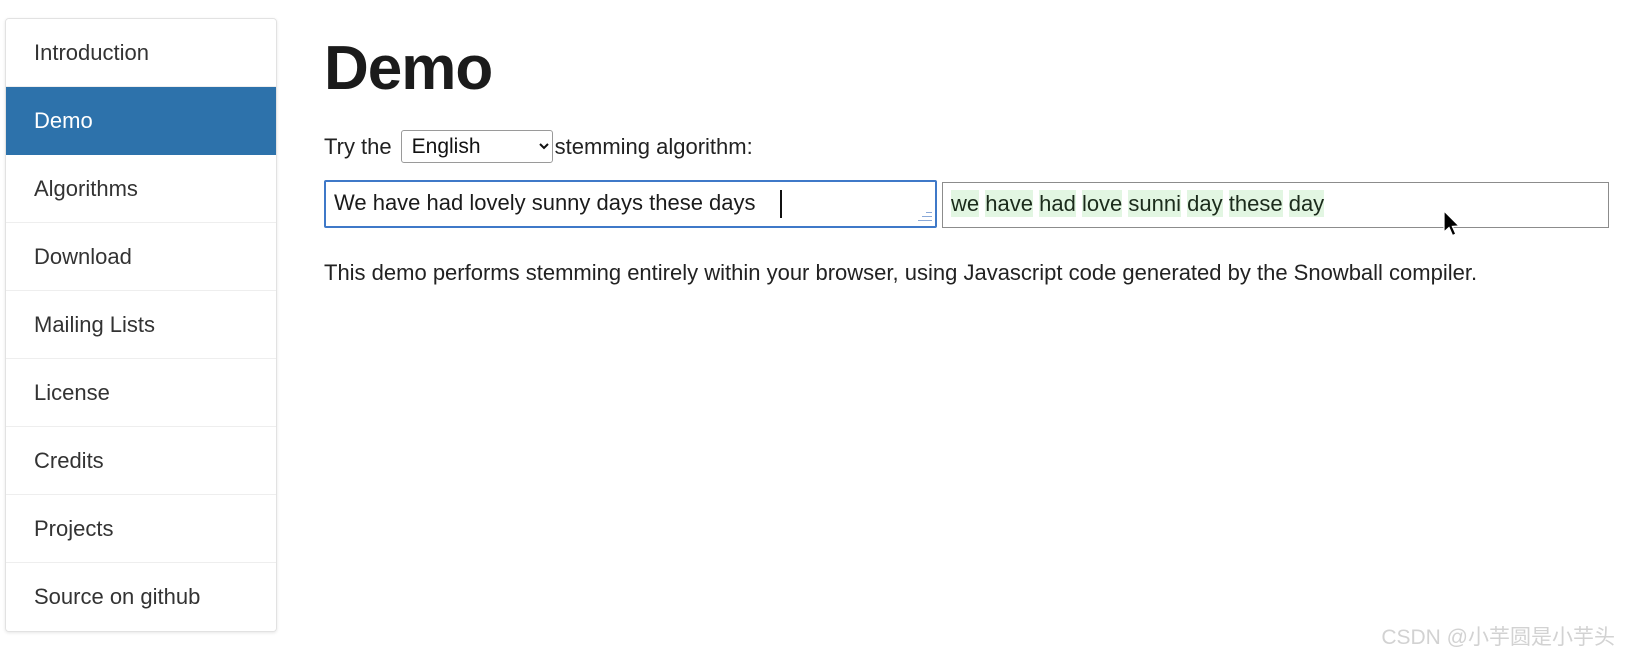  Describe the element at coordinates (1498, 637) in the screenshot. I see `csdn-watermark: CSDN @小芋圆是小芋头` at that location.